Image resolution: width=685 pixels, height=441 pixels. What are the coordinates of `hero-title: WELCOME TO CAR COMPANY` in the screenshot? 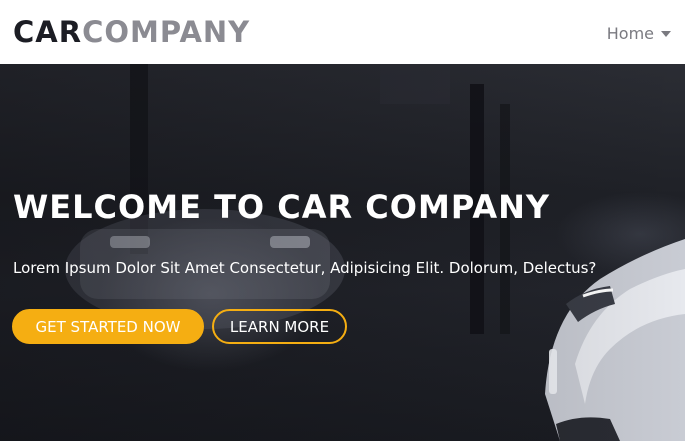 It's located at (282, 207).